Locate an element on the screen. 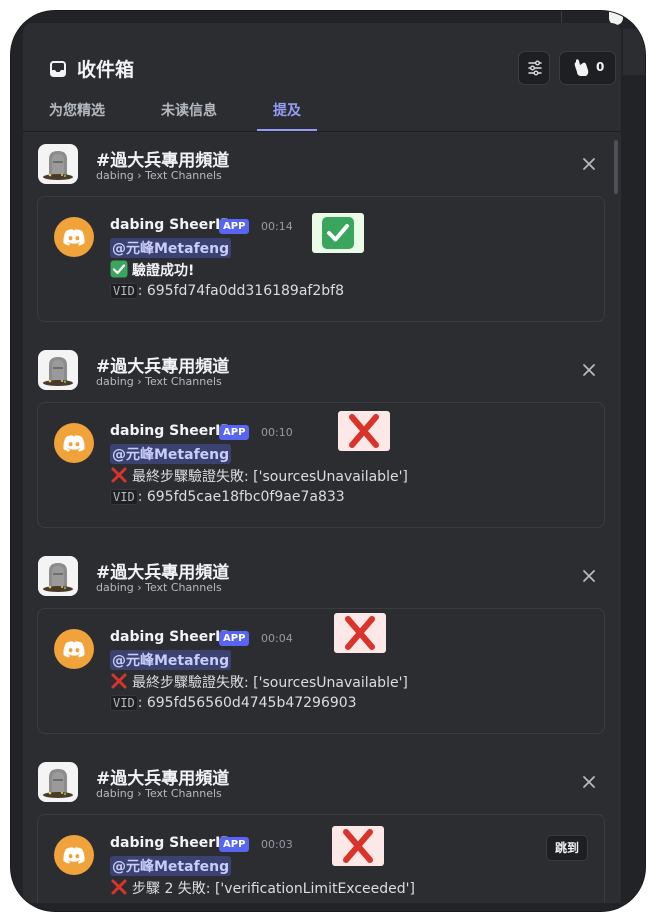  filter-button is located at coordinates (534, 68).